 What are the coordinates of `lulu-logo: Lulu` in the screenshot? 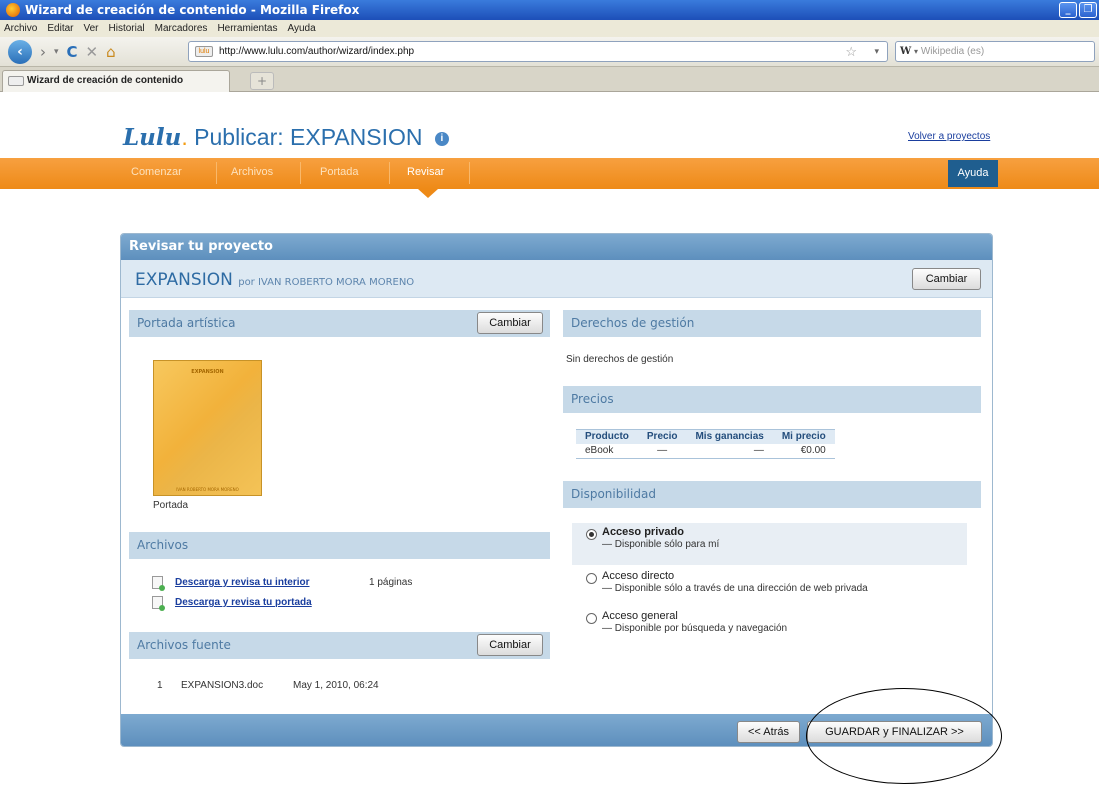 It's located at (152, 137).